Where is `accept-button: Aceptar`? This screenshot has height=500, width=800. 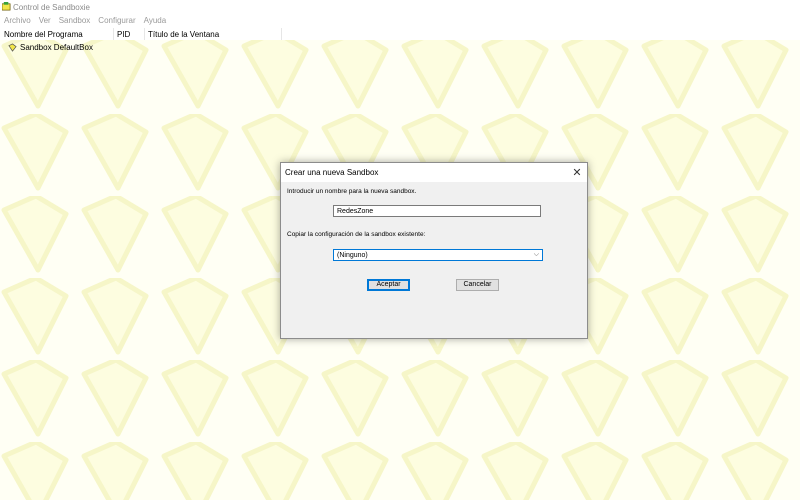 accept-button: Aceptar is located at coordinates (388, 285).